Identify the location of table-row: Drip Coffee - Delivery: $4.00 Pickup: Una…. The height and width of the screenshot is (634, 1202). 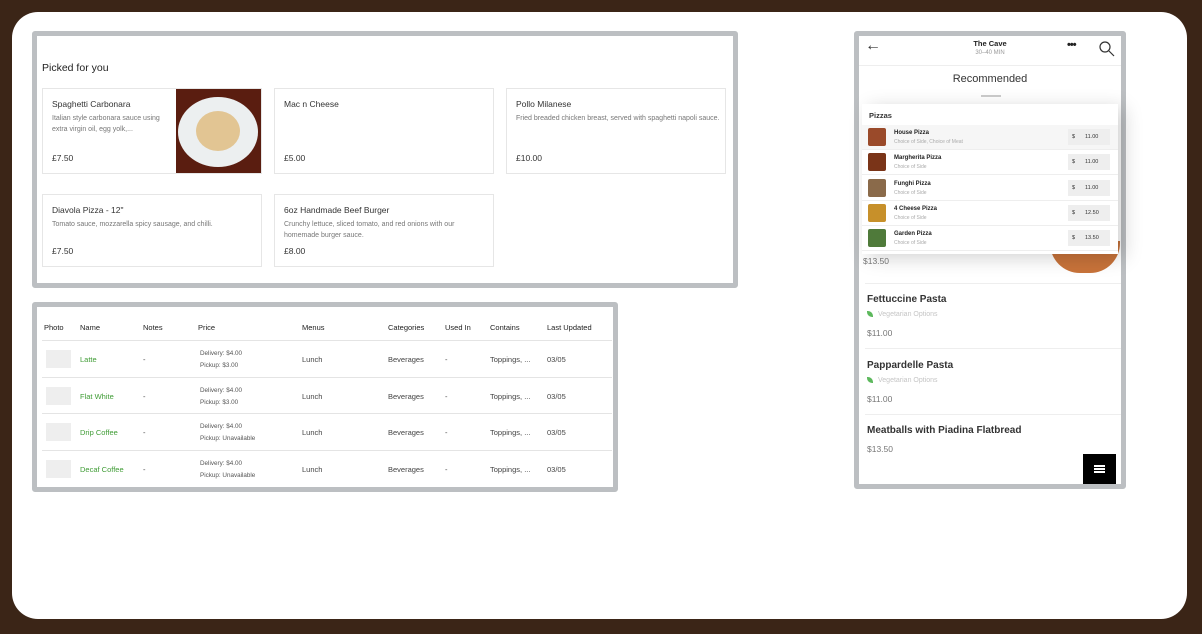
(327, 431).